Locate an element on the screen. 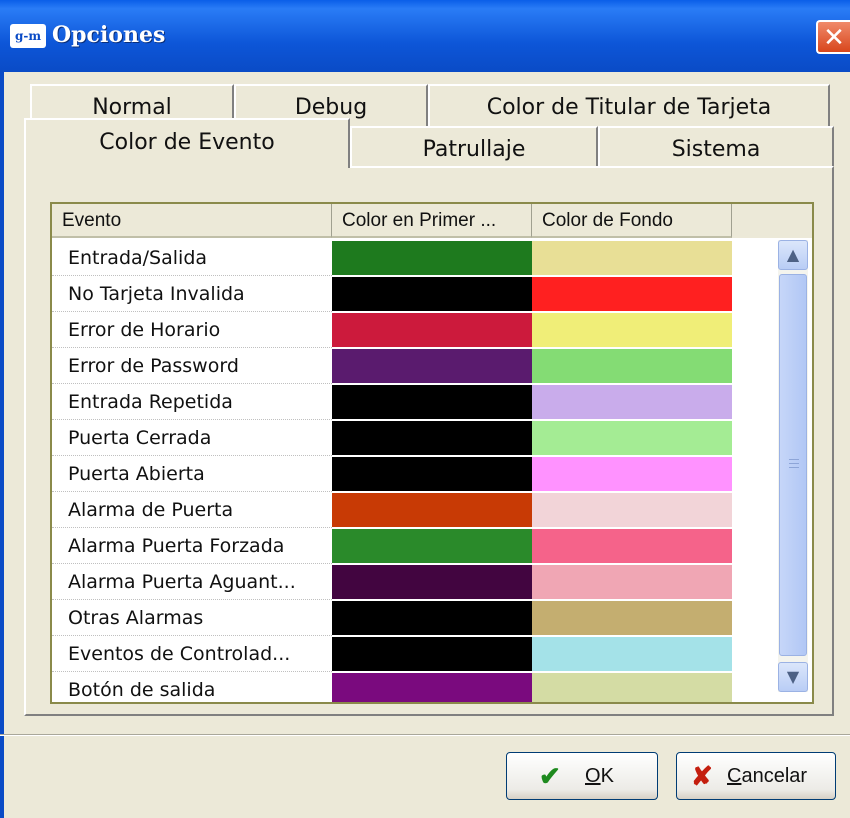 The image size is (850, 818). event-name: Error de Password is located at coordinates (192, 366).